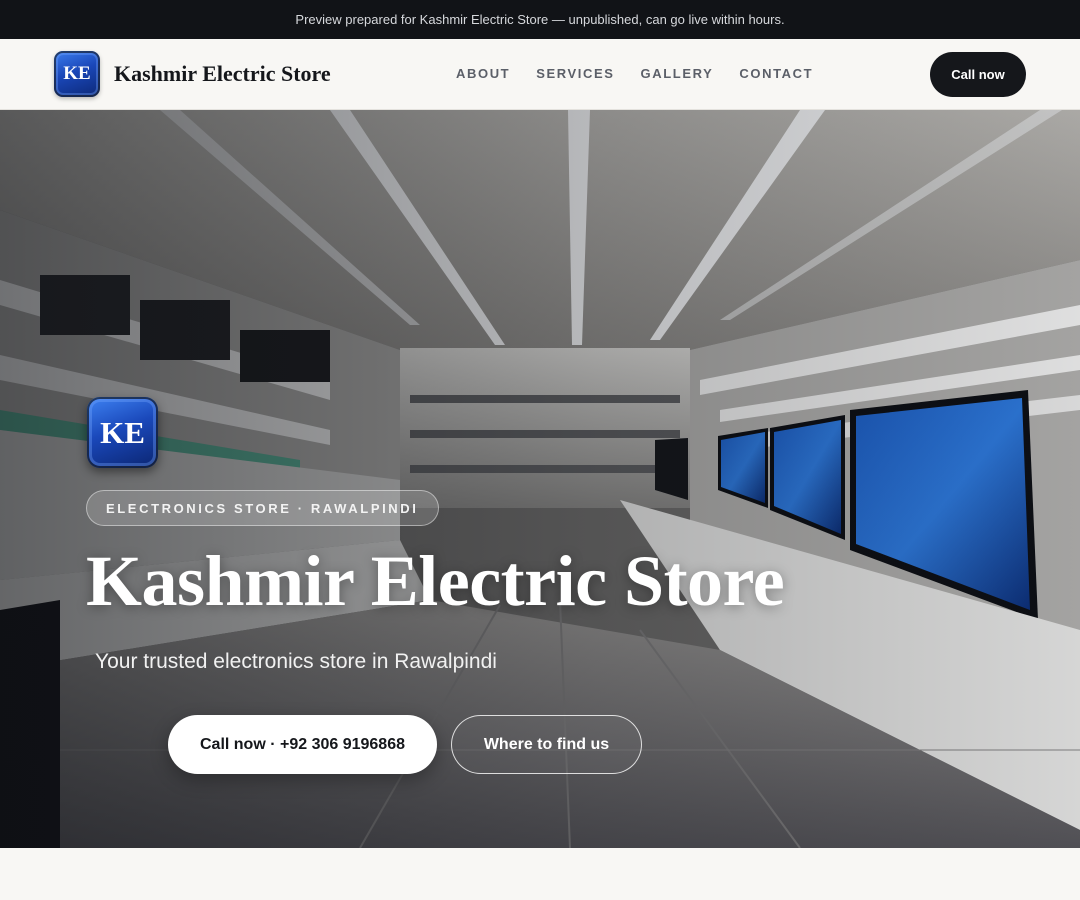 Image resolution: width=1080 pixels, height=900 pixels. I want to click on brand-logo: KE, so click(77, 74).